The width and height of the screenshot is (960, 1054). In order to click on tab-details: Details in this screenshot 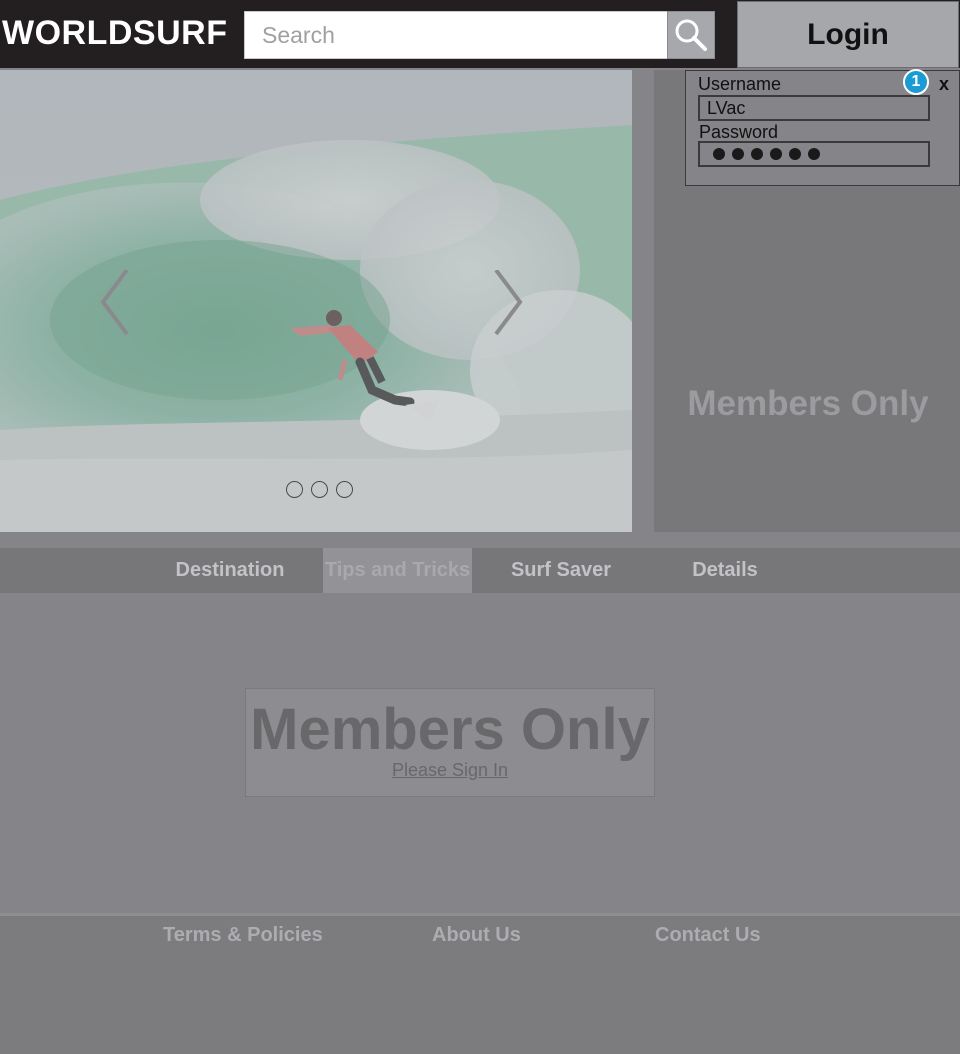, I will do `click(725, 570)`.